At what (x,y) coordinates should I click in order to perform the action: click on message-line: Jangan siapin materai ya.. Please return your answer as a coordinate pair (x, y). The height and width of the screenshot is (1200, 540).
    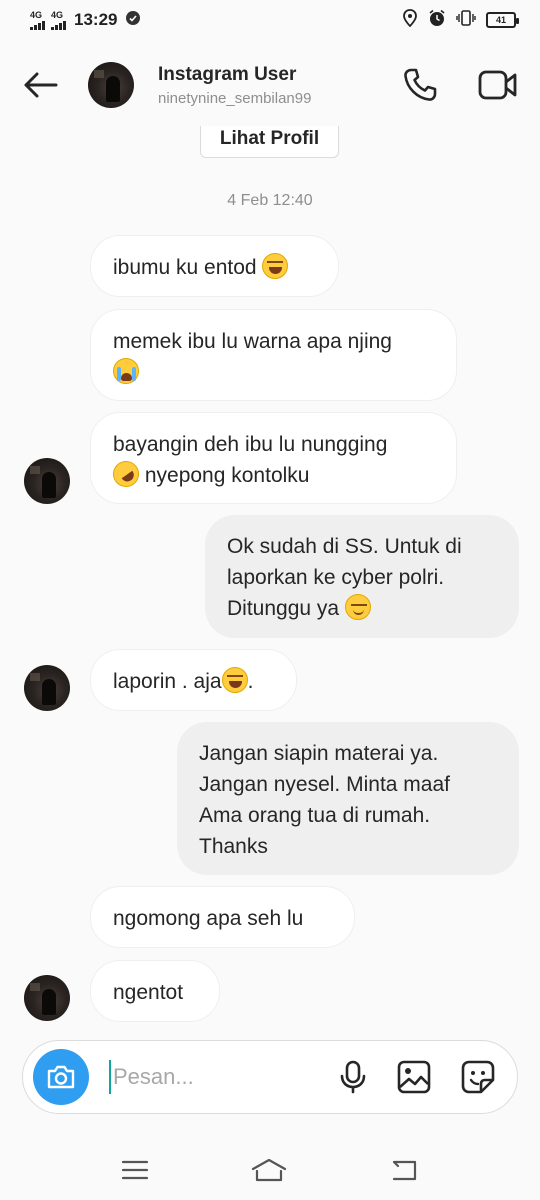
    Looking at the image, I should click on (319, 753).